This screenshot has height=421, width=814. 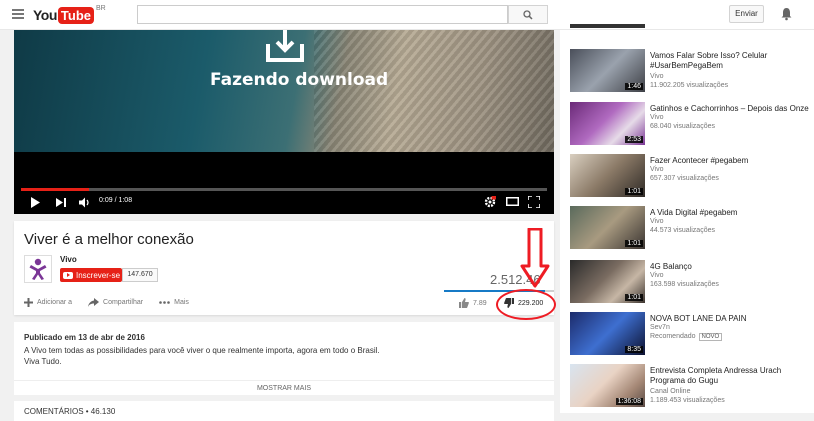 I want to click on view-count: 68.040 visualizações, so click(x=682, y=126).